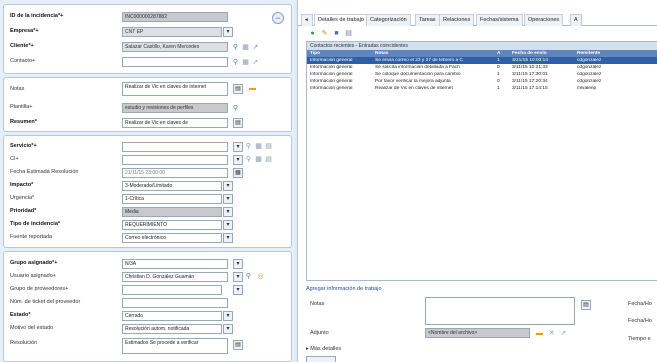 The height and width of the screenshot is (362, 657). I want to click on grupo-label: Grupo asignado*+, so click(34, 263).